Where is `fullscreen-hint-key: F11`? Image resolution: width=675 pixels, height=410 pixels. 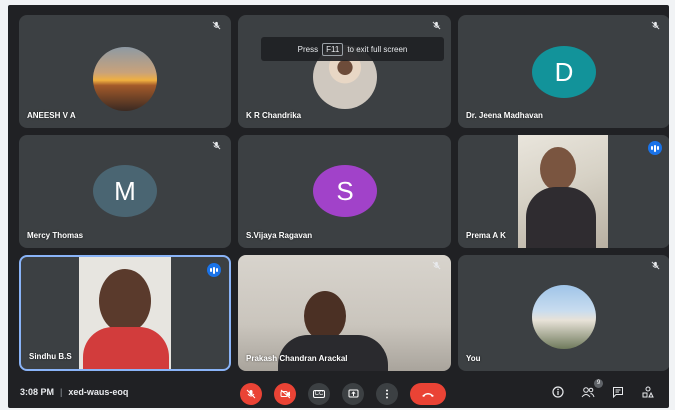
fullscreen-hint-key: F11 is located at coordinates (333, 49).